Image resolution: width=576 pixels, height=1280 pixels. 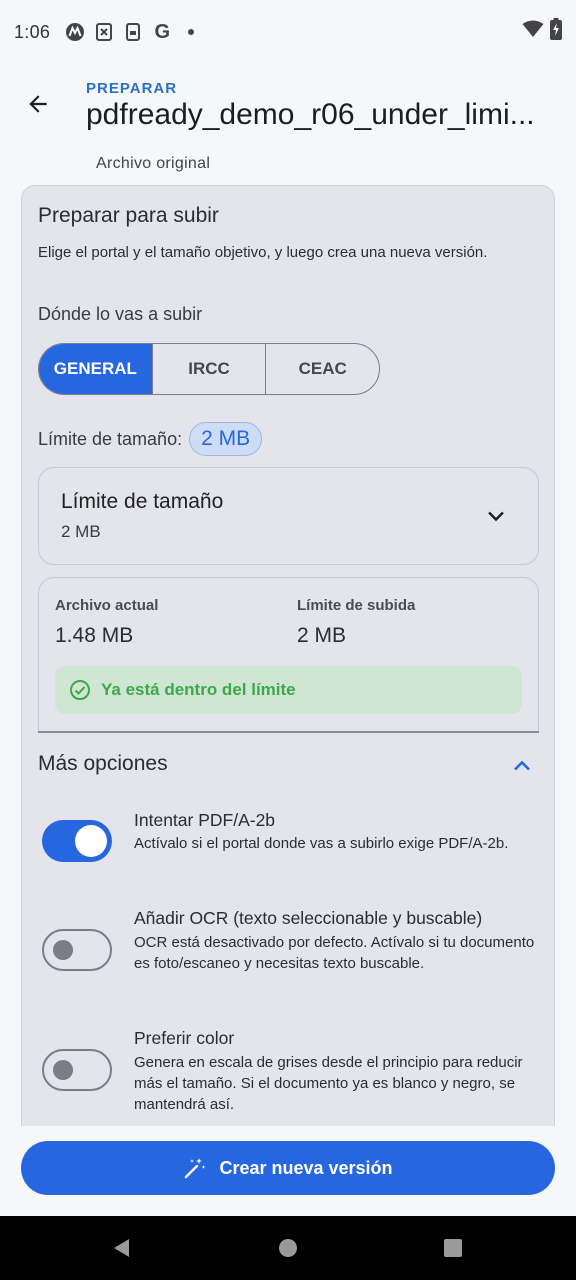 What do you see at coordinates (356, 605) in the screenshot?
I see `upload-limit-label: Límite de subida` at bounding box center [356, 605].